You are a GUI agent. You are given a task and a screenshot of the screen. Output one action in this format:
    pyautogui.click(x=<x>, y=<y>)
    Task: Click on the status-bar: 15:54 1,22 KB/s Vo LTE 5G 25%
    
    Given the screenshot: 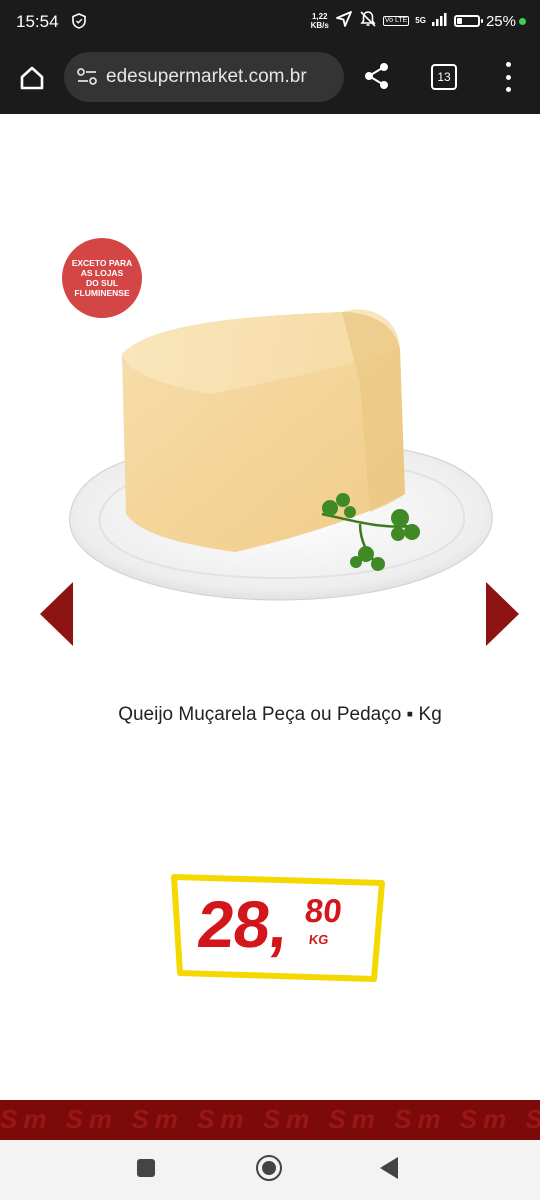 What is the action you would take?
    pyautogui.click(x=270, y=23)
    